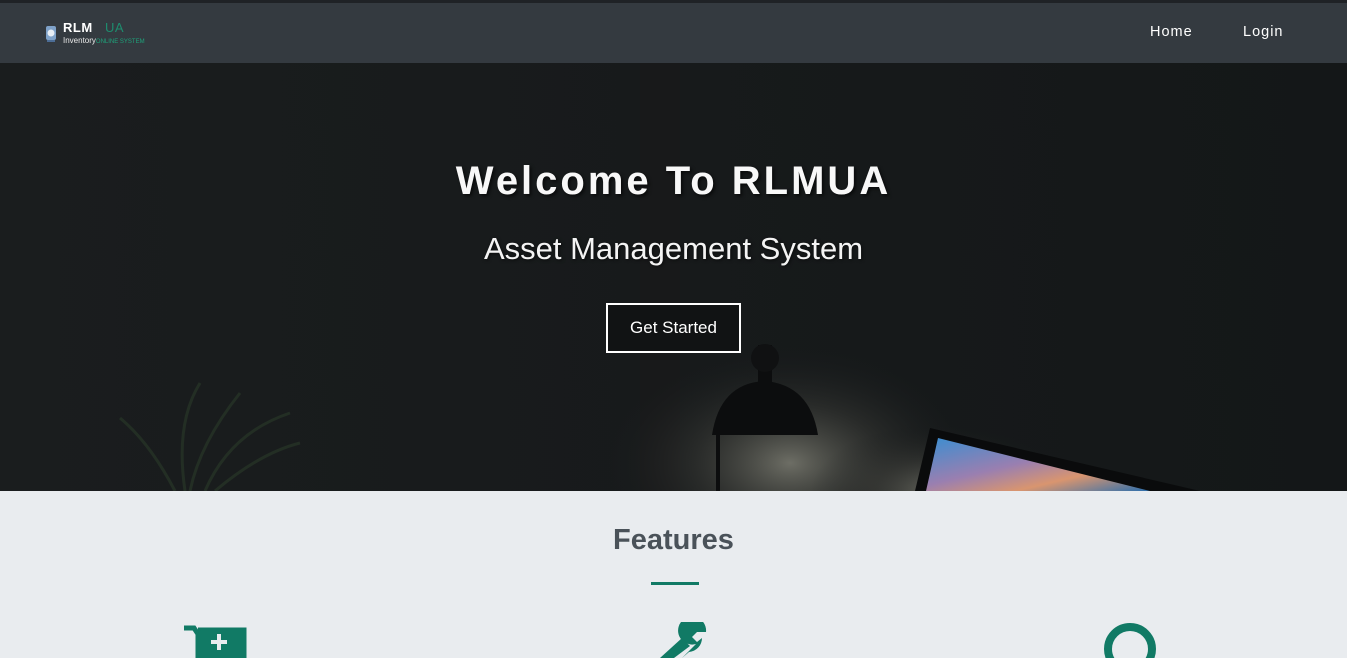 This screenshot has width=1347, height=658. I want to click on logo-subtitle: InventoryONLINE SYSTEM, so click(104, 41).